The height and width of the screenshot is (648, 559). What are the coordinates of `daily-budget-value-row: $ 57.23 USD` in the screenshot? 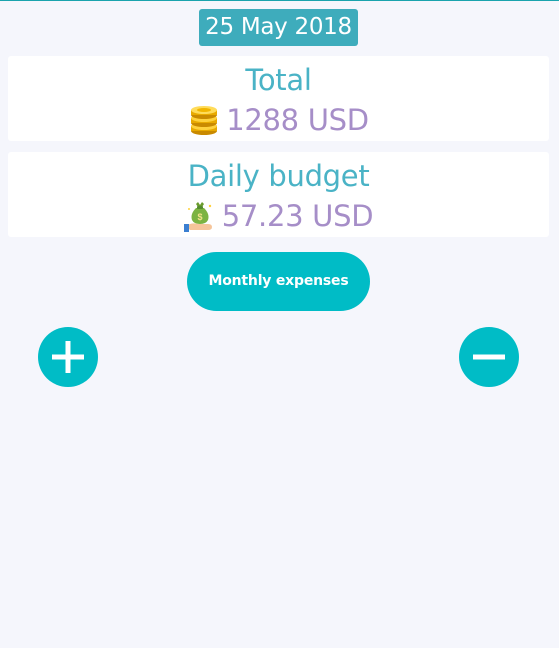 It's located at (278, 216).